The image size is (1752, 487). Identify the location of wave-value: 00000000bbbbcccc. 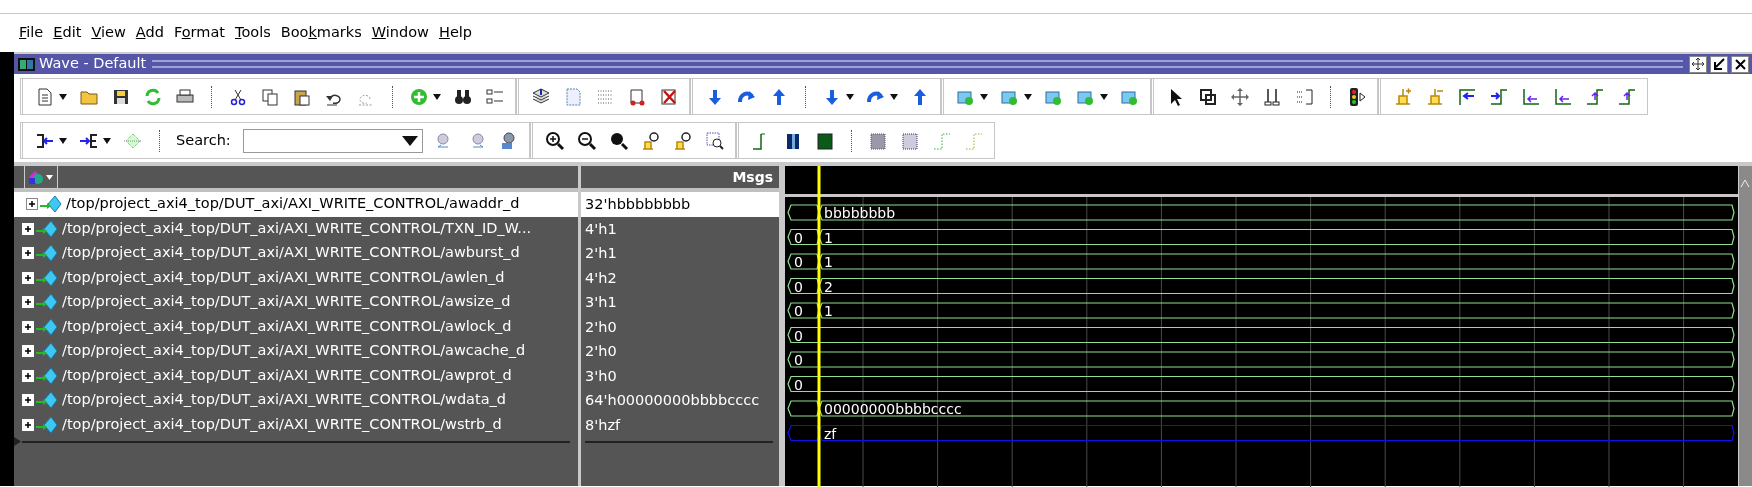
(893, 409).